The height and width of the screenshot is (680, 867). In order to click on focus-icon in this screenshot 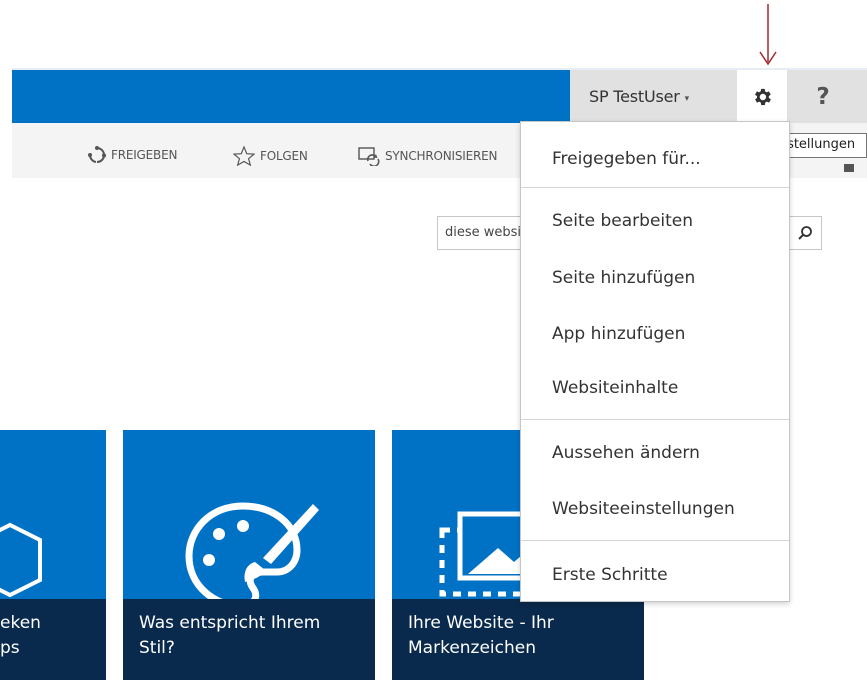, I will do `click(850, 167)`.